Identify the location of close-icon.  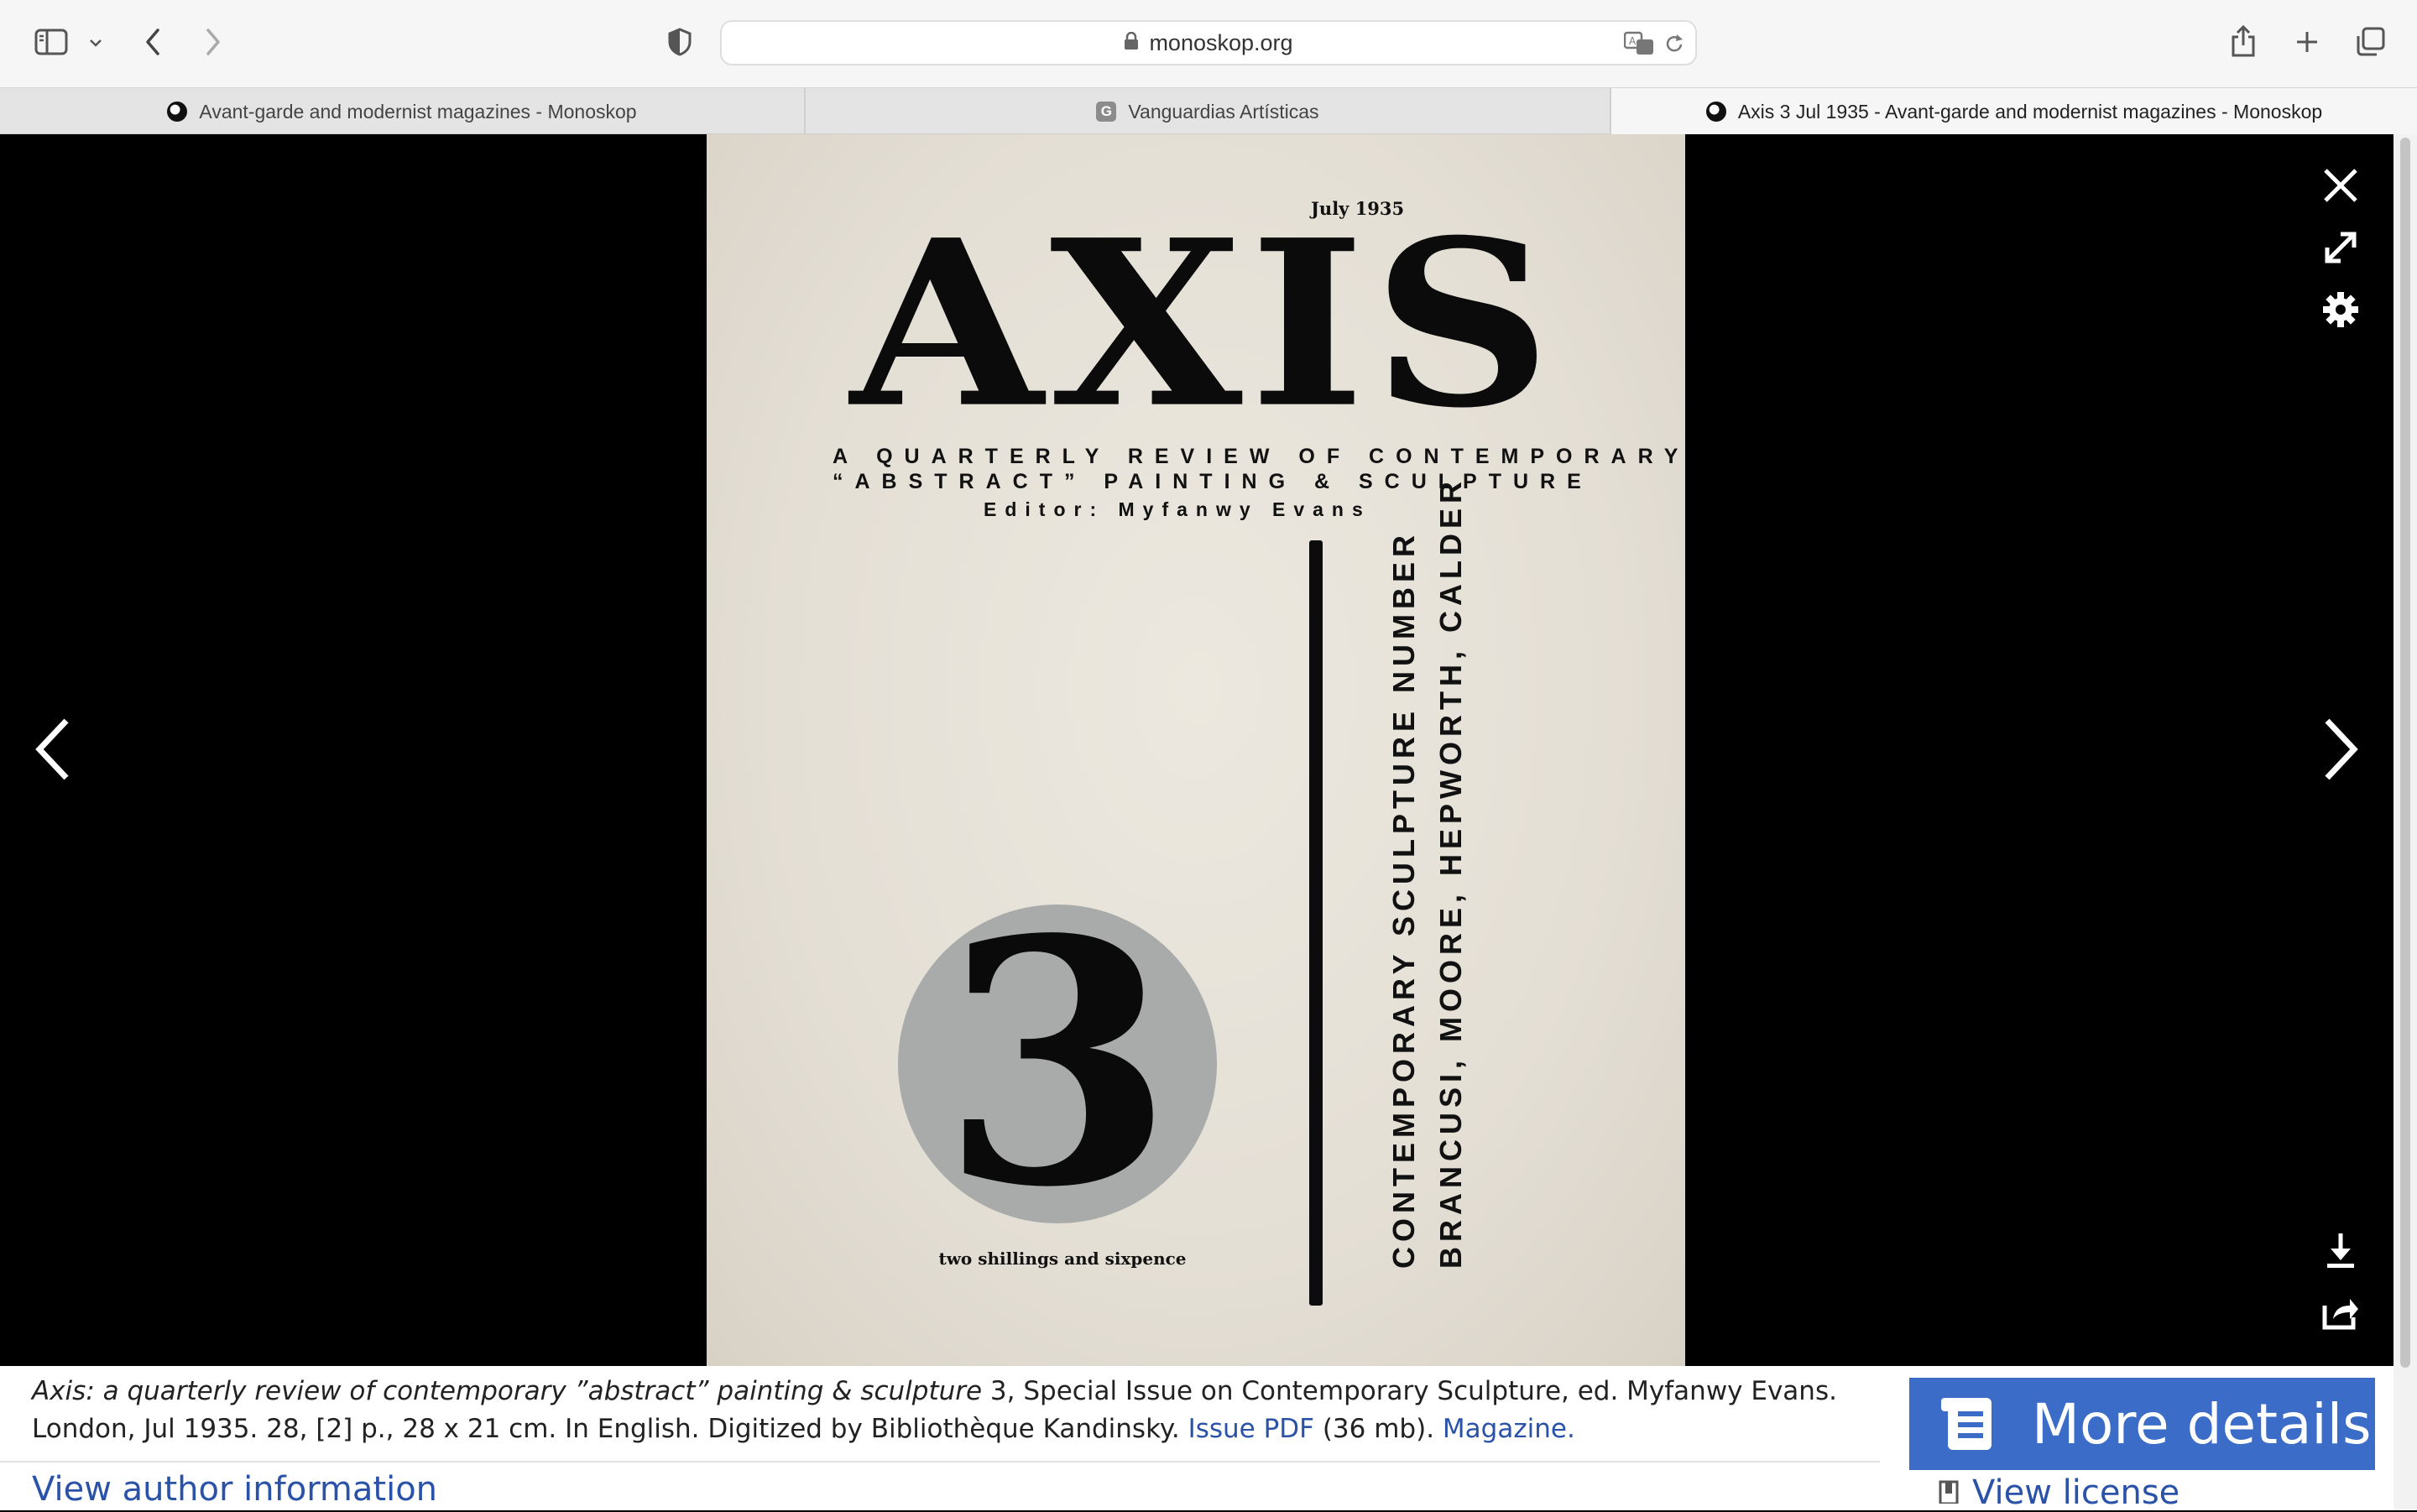
(2340, 186).